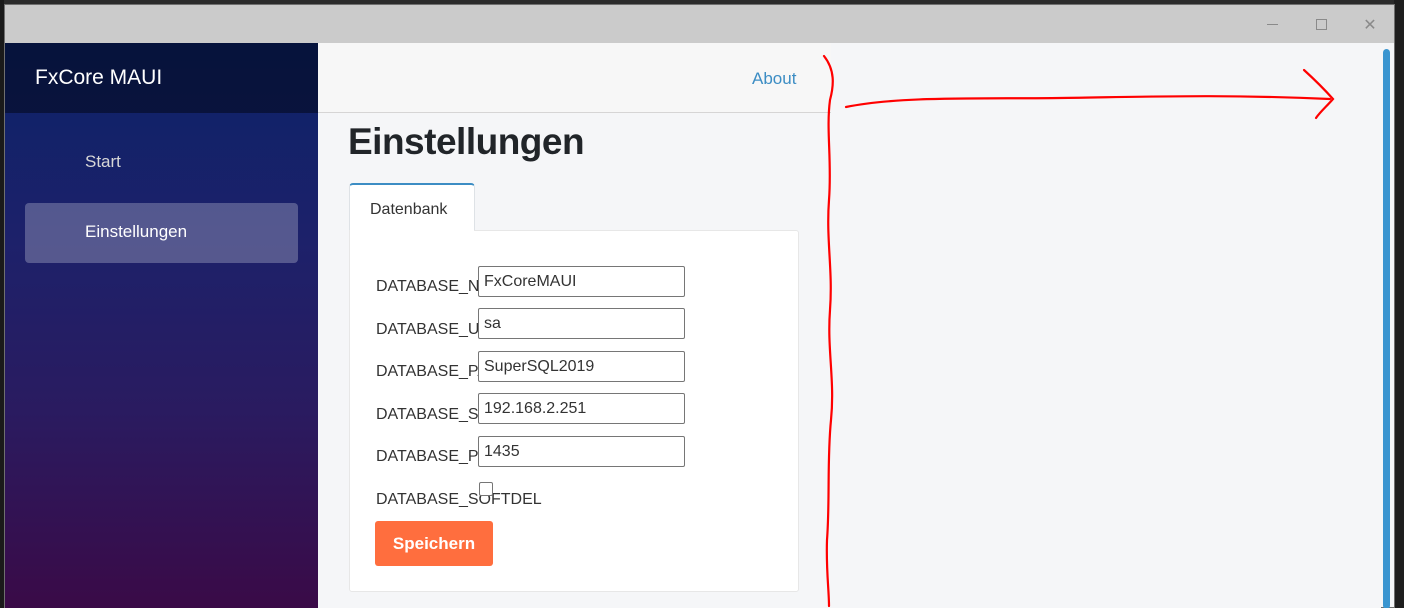 Image resolution: width=1404 pixels, height=608 pixels. What do you see at coordinates (434, 543) in the screenshot?
I see `save-button: Speichern` at bounding box center [434, 543].